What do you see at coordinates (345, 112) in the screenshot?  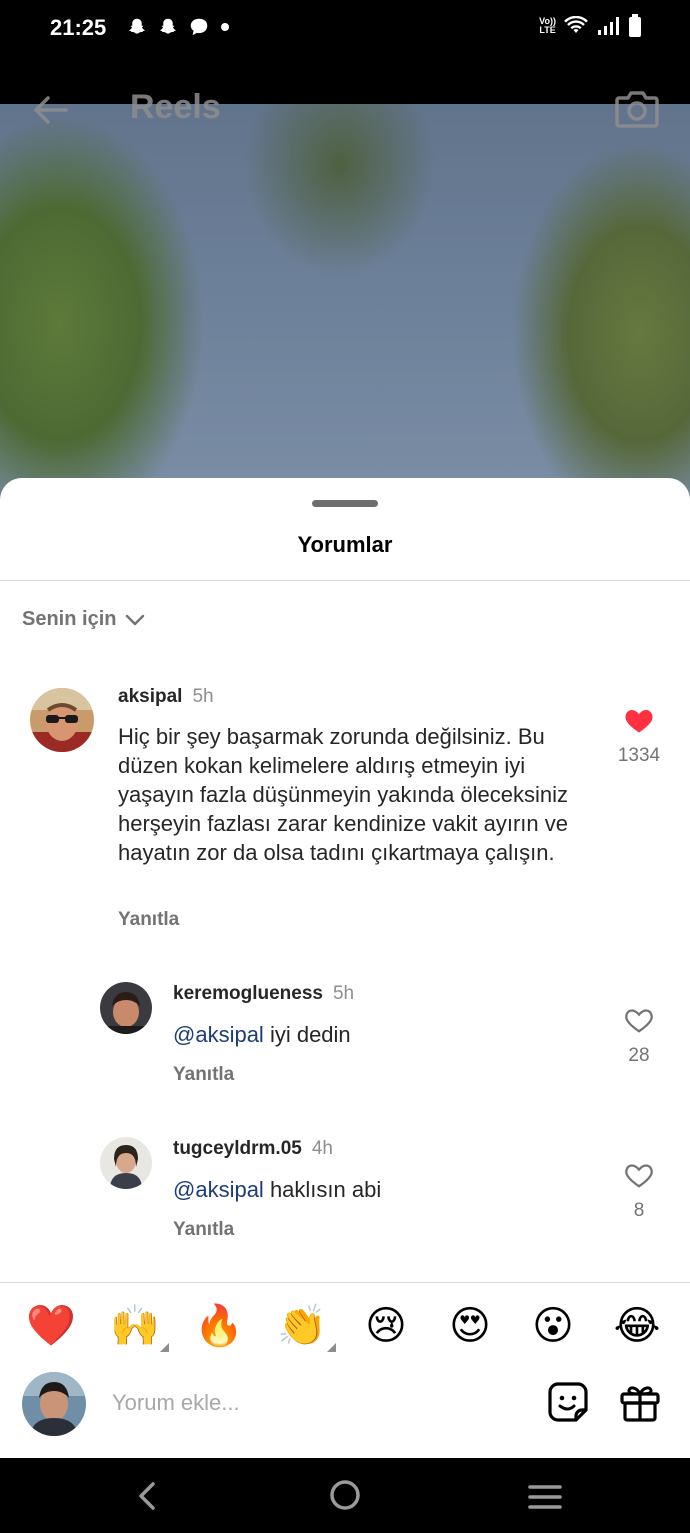 I see `reel-header: Reels` at bounding box center [345, 112].